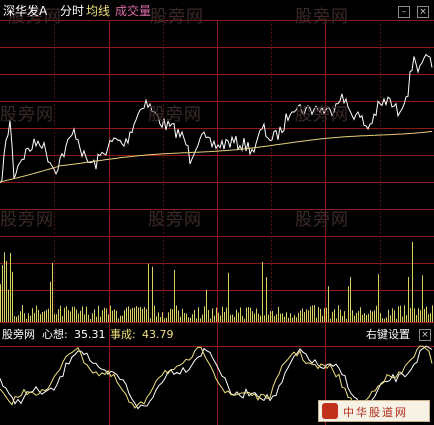  Describe the element at coordinates (55, 334) in the screenshot. I see `xin-xiang-label: 心想:` at that location.